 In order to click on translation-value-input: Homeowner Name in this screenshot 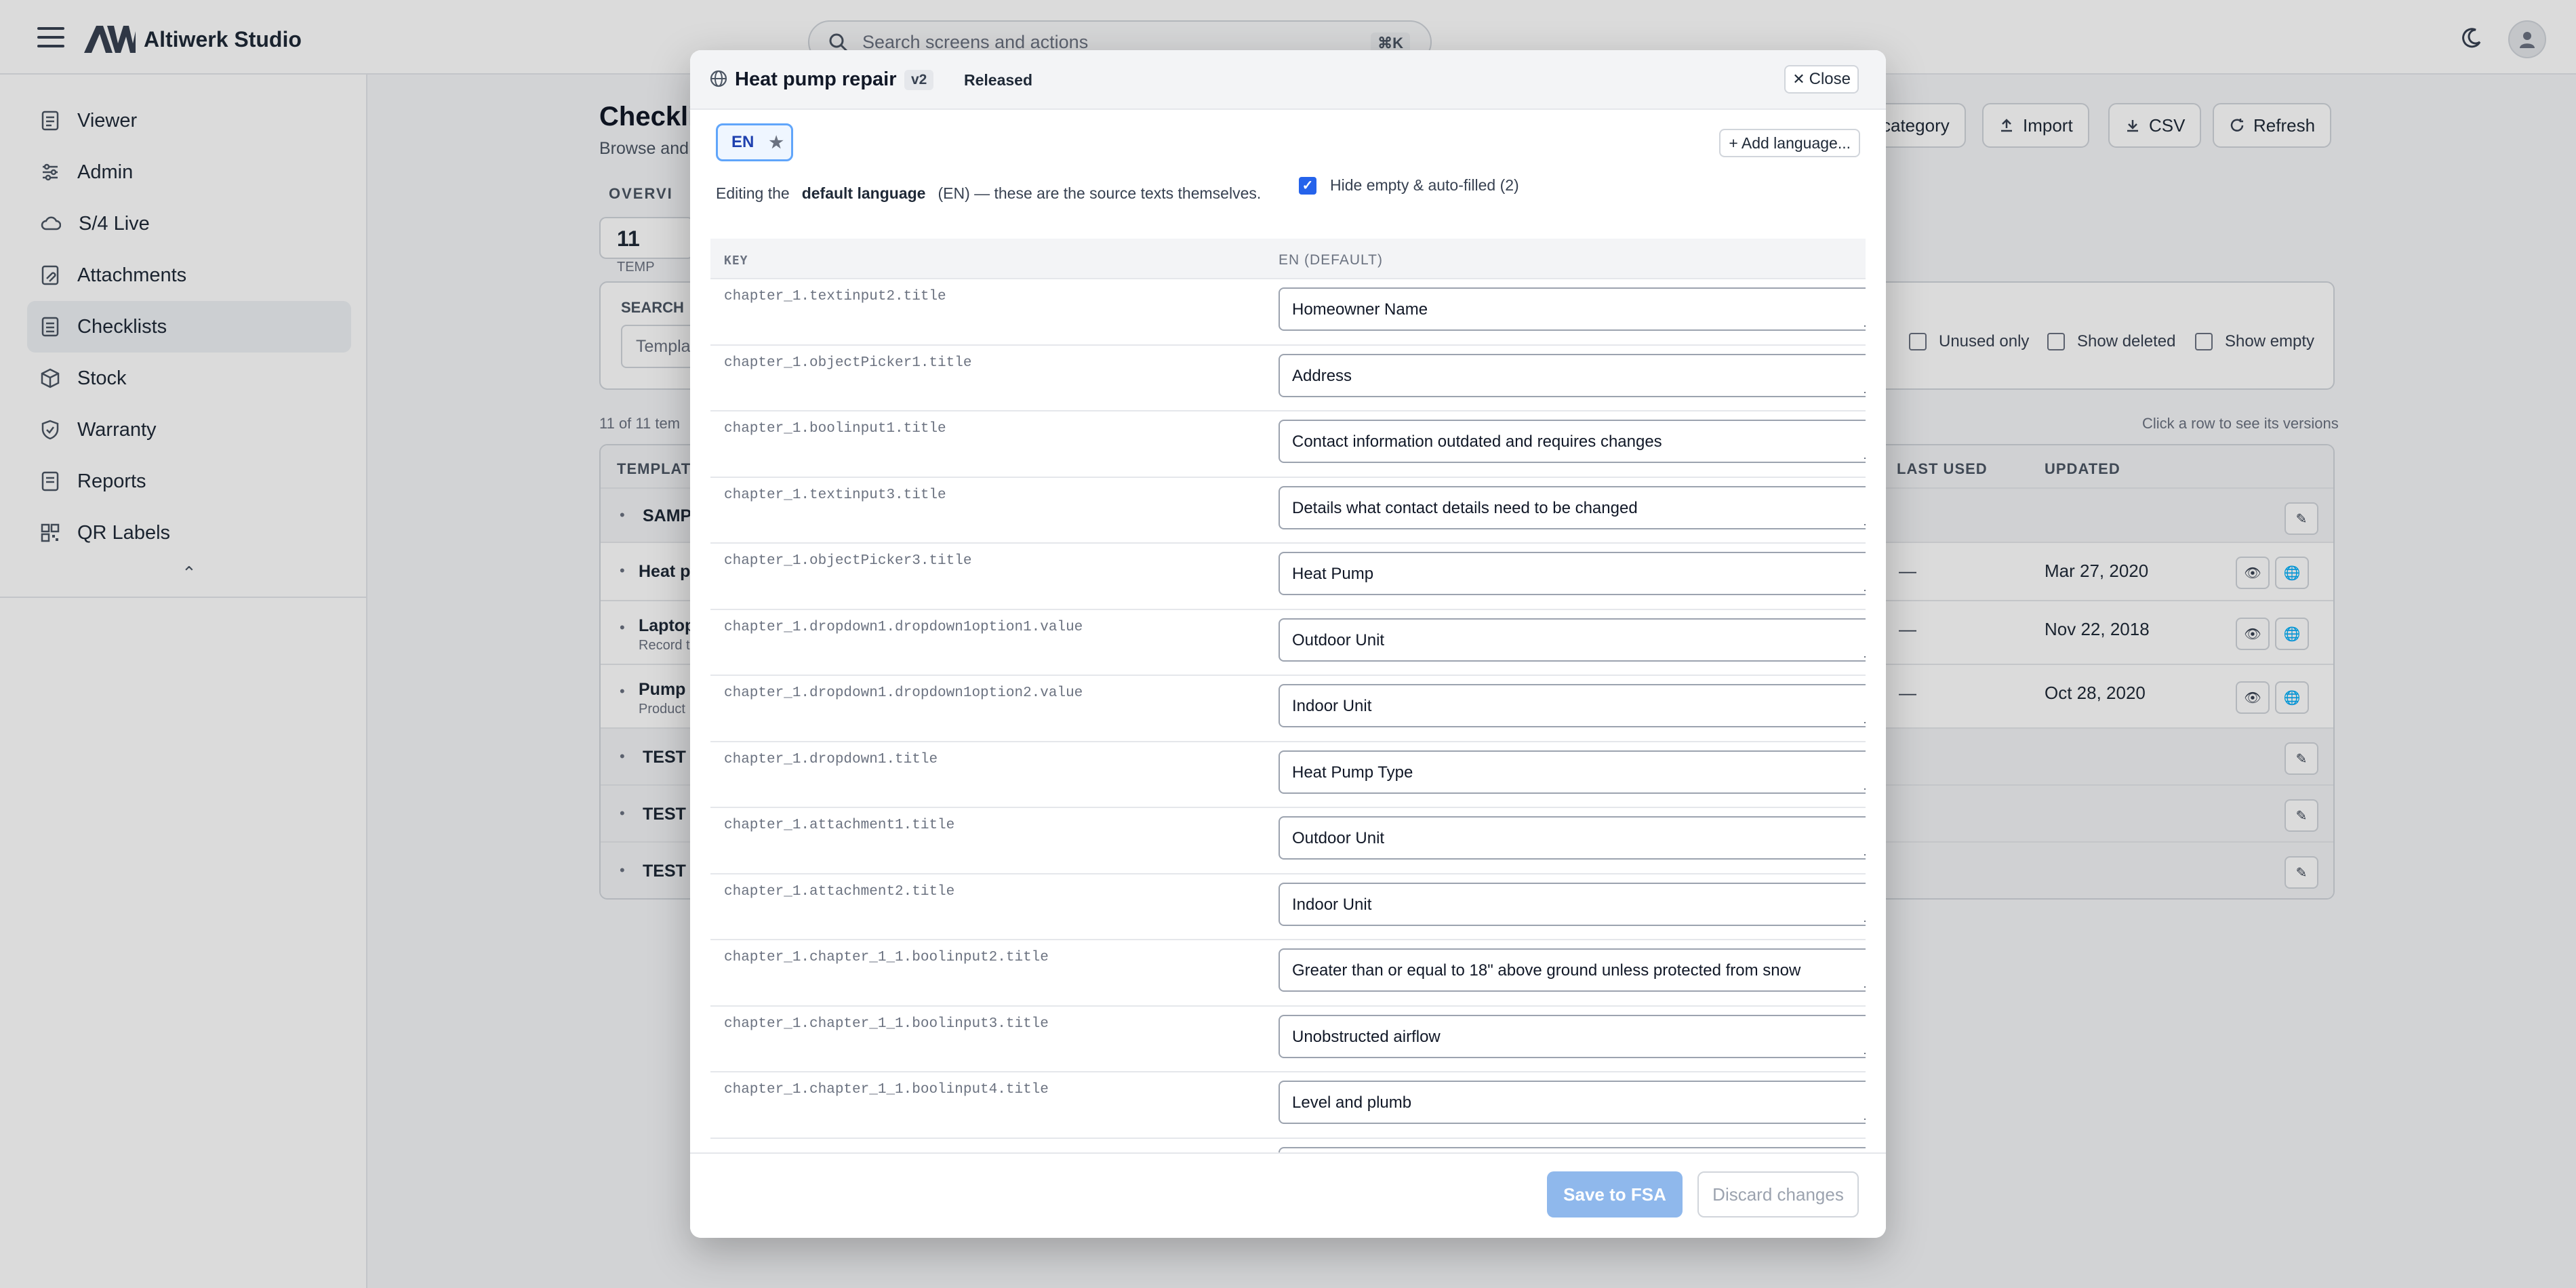, I will do `click(1572, 309)`.